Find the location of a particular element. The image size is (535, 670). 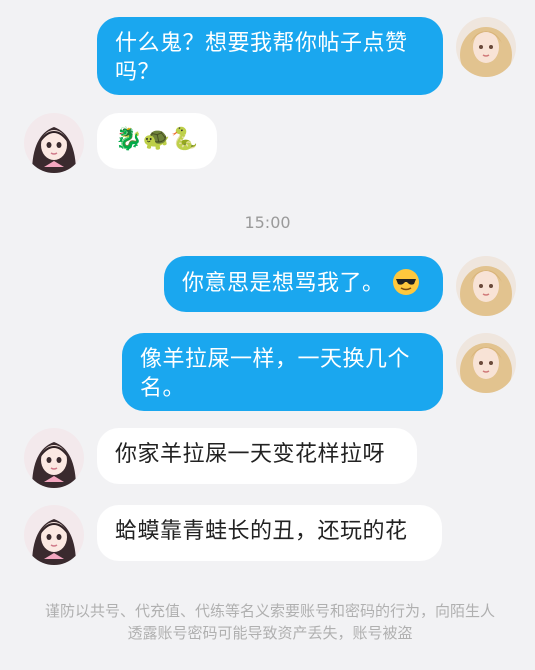

message-bubble-incoming: 你家羊拉屎一天变花样拉呀 is located at coordinates (257, 456).